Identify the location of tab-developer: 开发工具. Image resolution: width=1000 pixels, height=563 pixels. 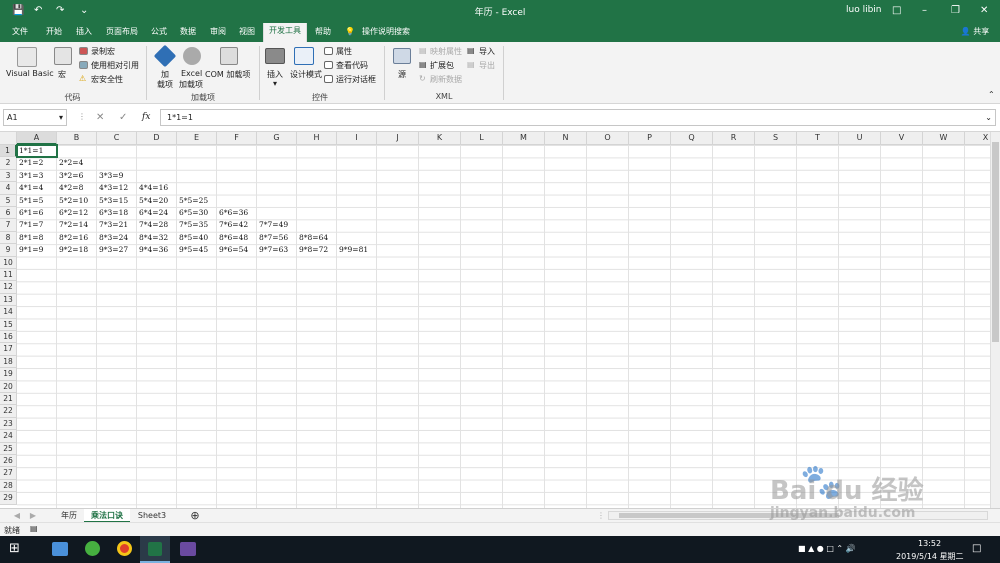
(285, 32).